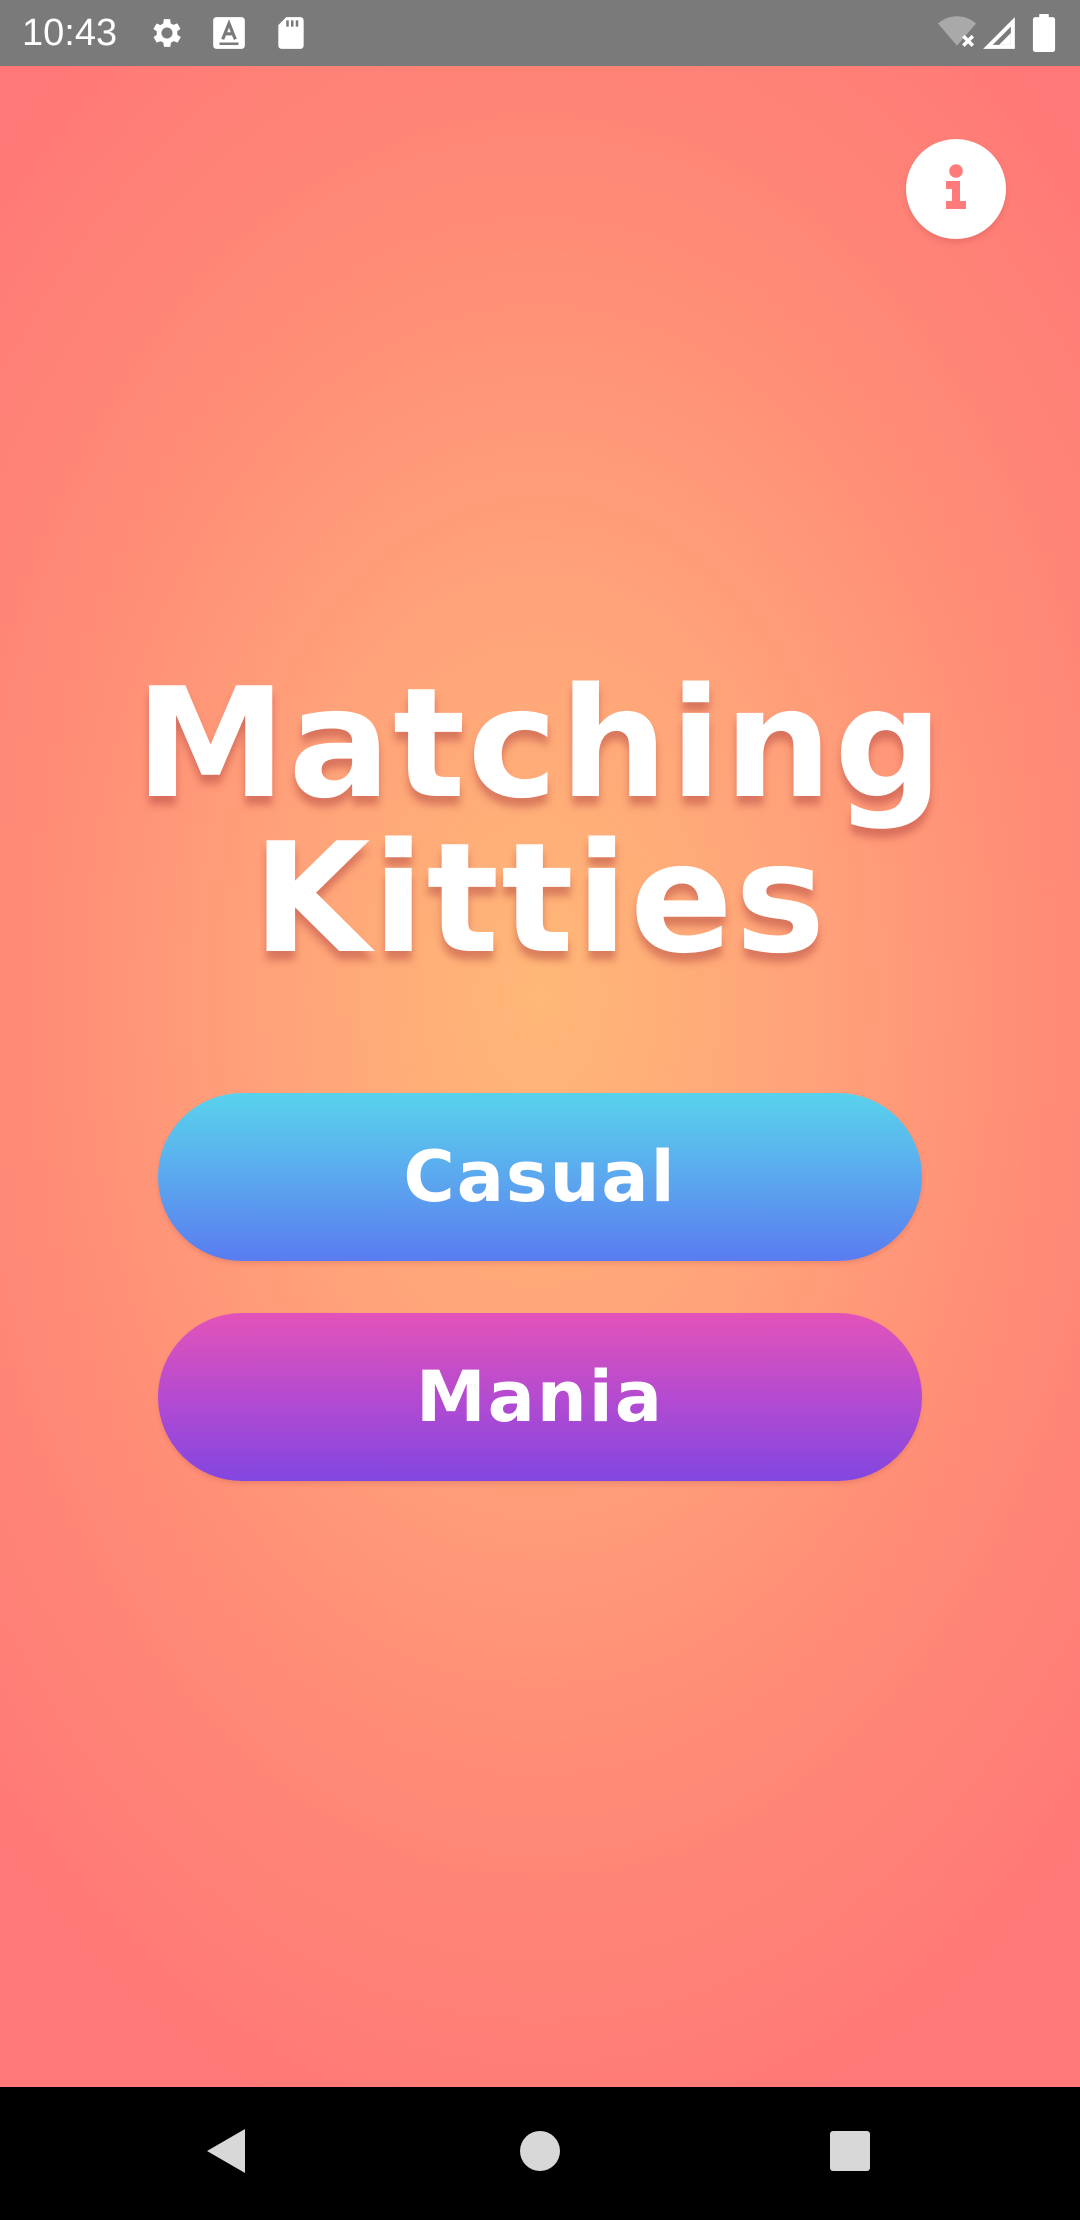  I want to click on navigation-bar, so click(540, 2153).